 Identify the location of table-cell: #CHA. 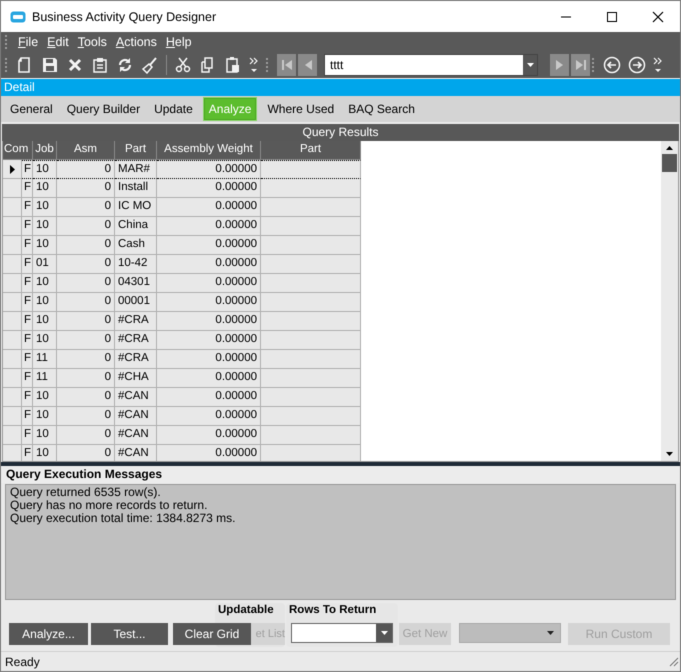
(136, 378).